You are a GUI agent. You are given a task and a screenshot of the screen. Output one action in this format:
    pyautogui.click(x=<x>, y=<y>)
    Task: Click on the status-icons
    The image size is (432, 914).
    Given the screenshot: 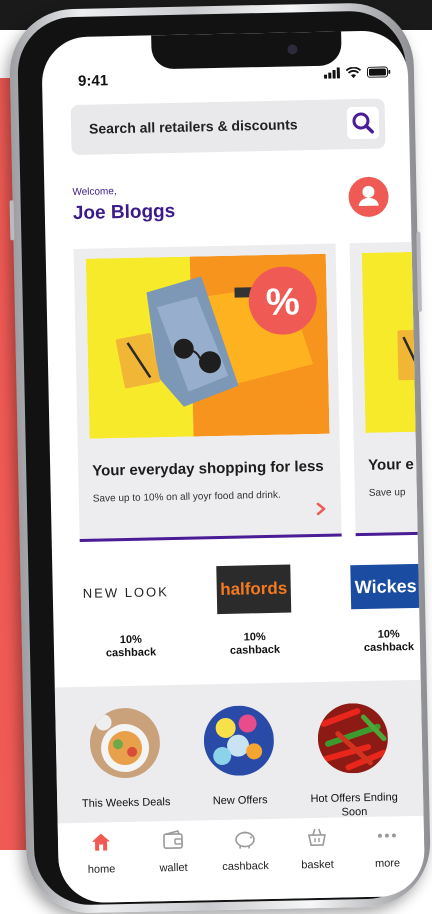 What is the action you would take?
    pyautogui.click(x=357, y=72)
    